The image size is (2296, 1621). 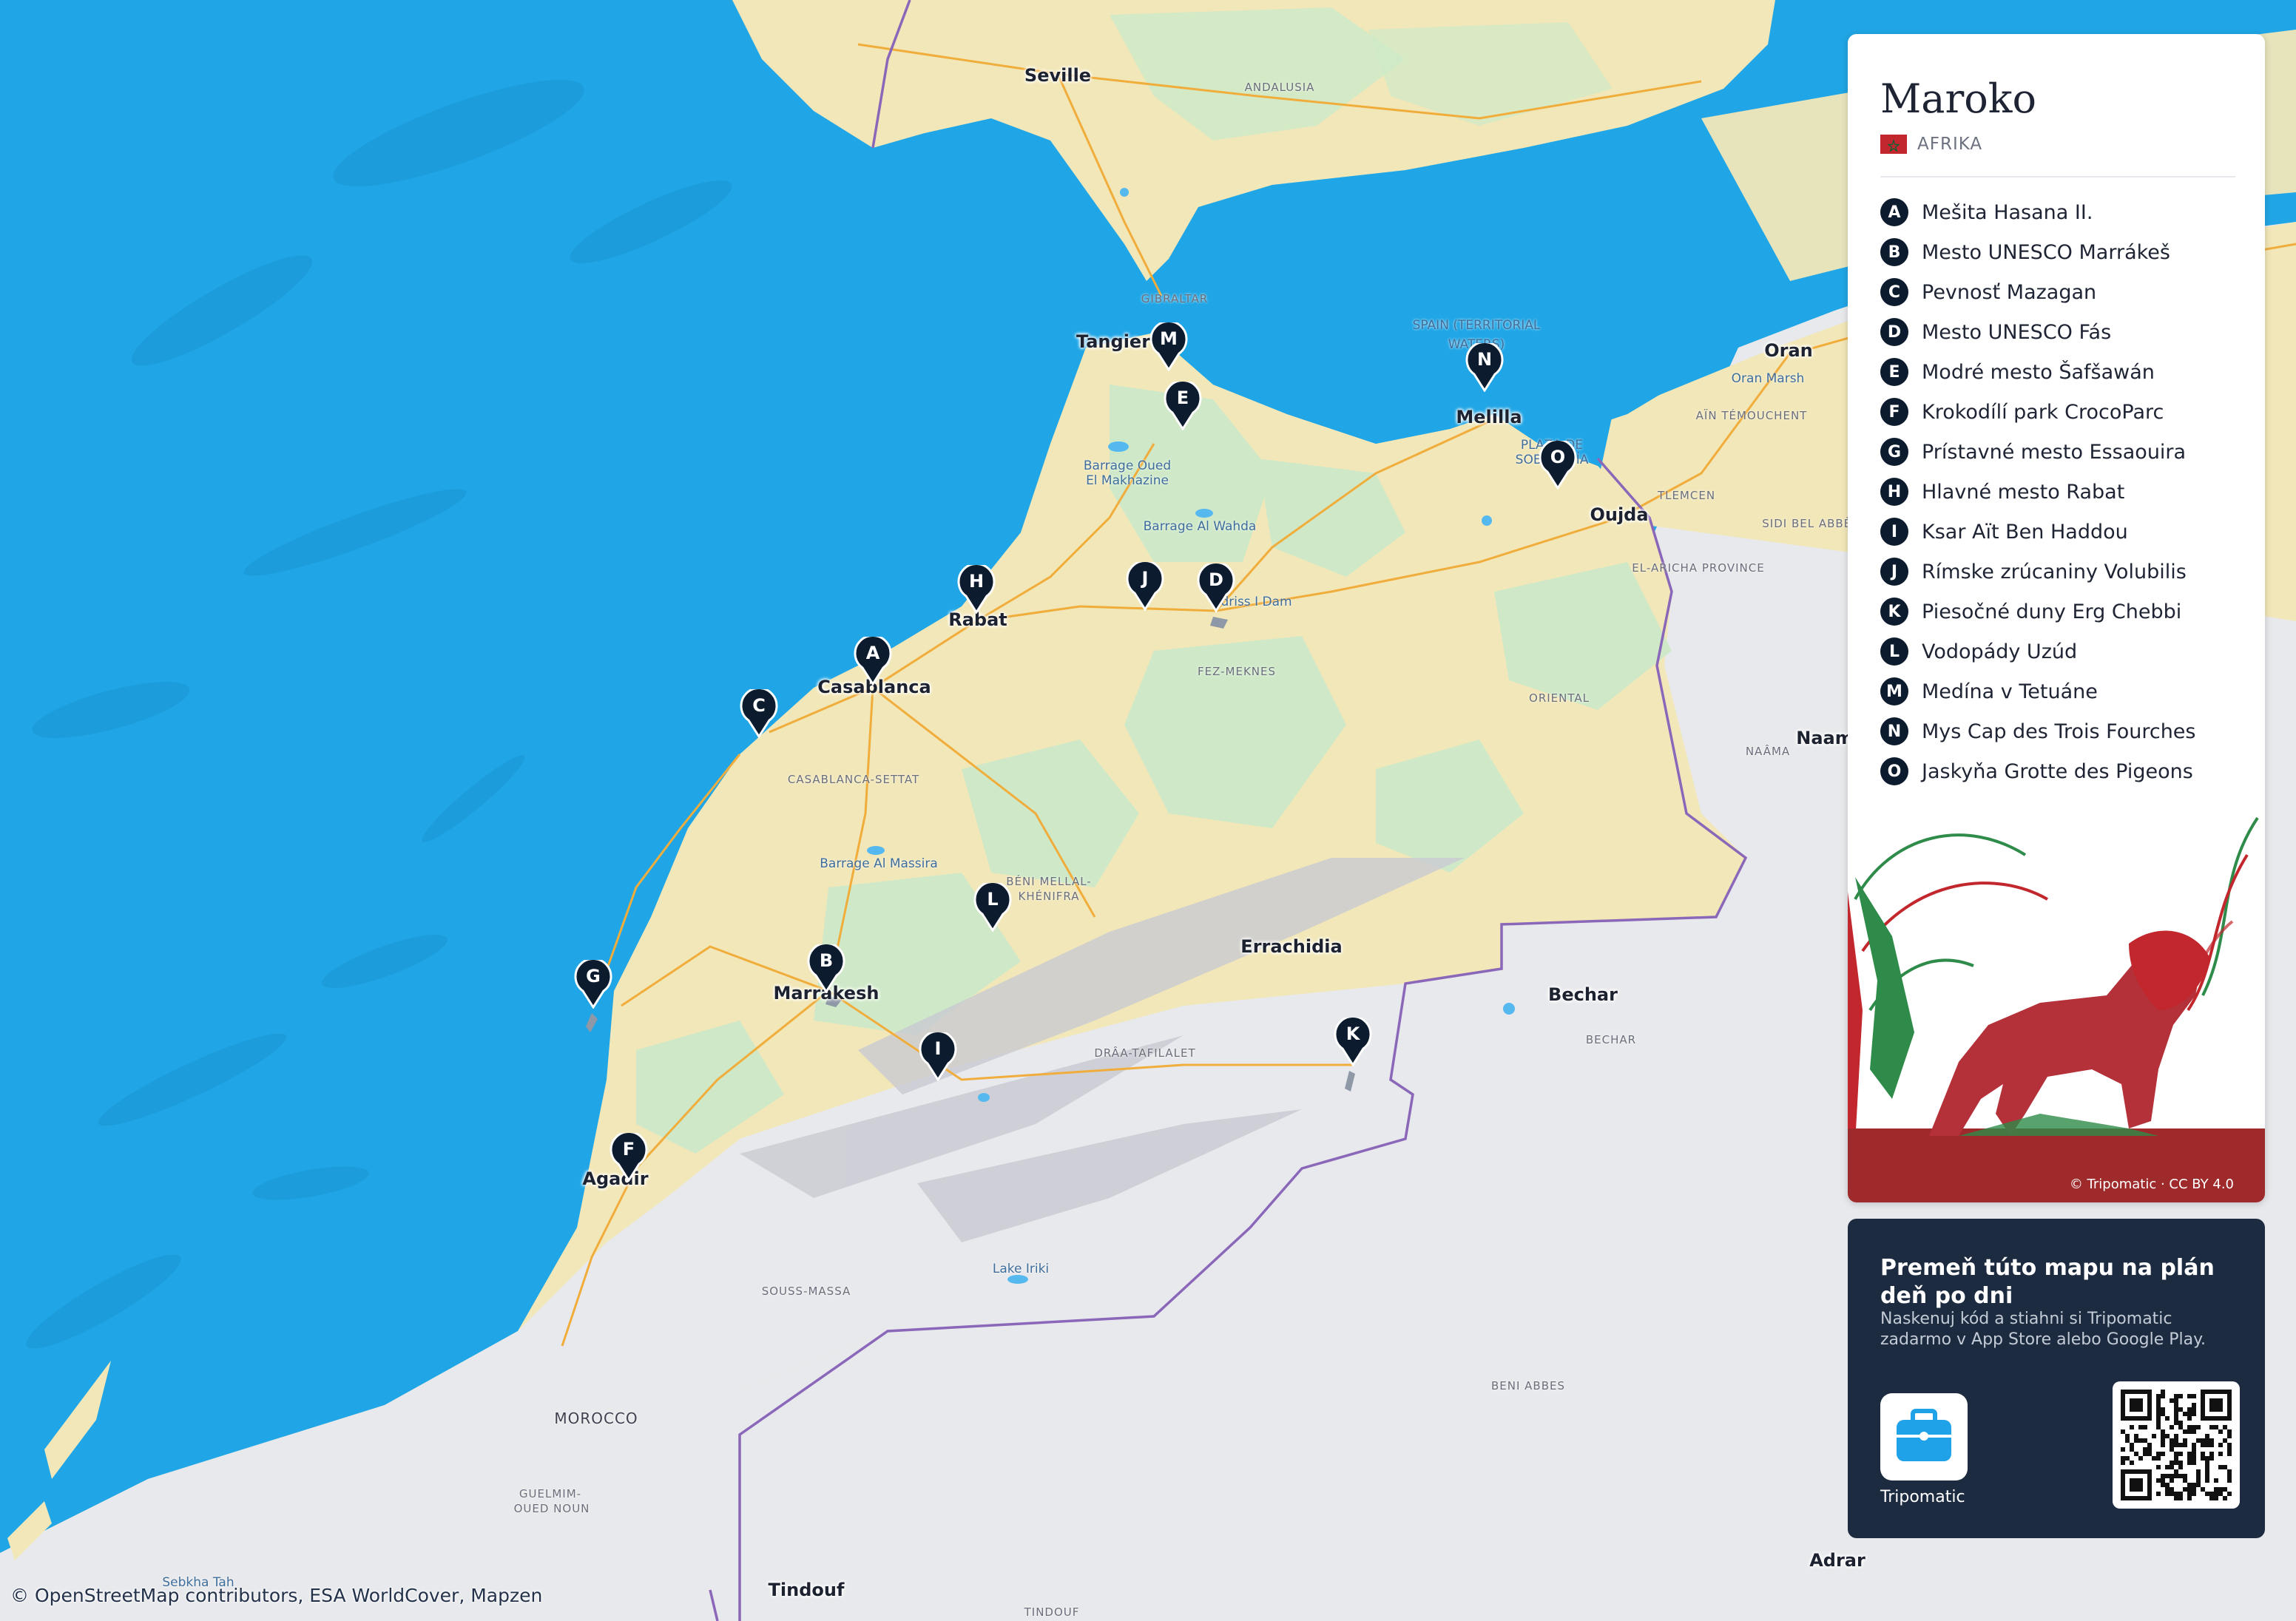 I want to click on poi-list-item: I Ksar Aït Ben Haddou, so click(x=2038, y=532).